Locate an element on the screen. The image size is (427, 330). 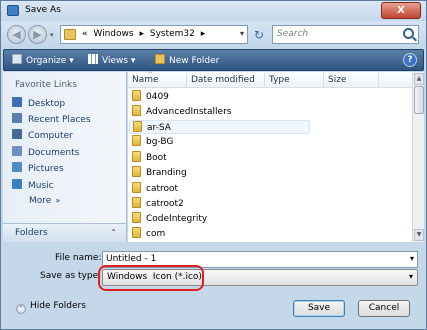
documents-icon is located at coordinates (17, 151).